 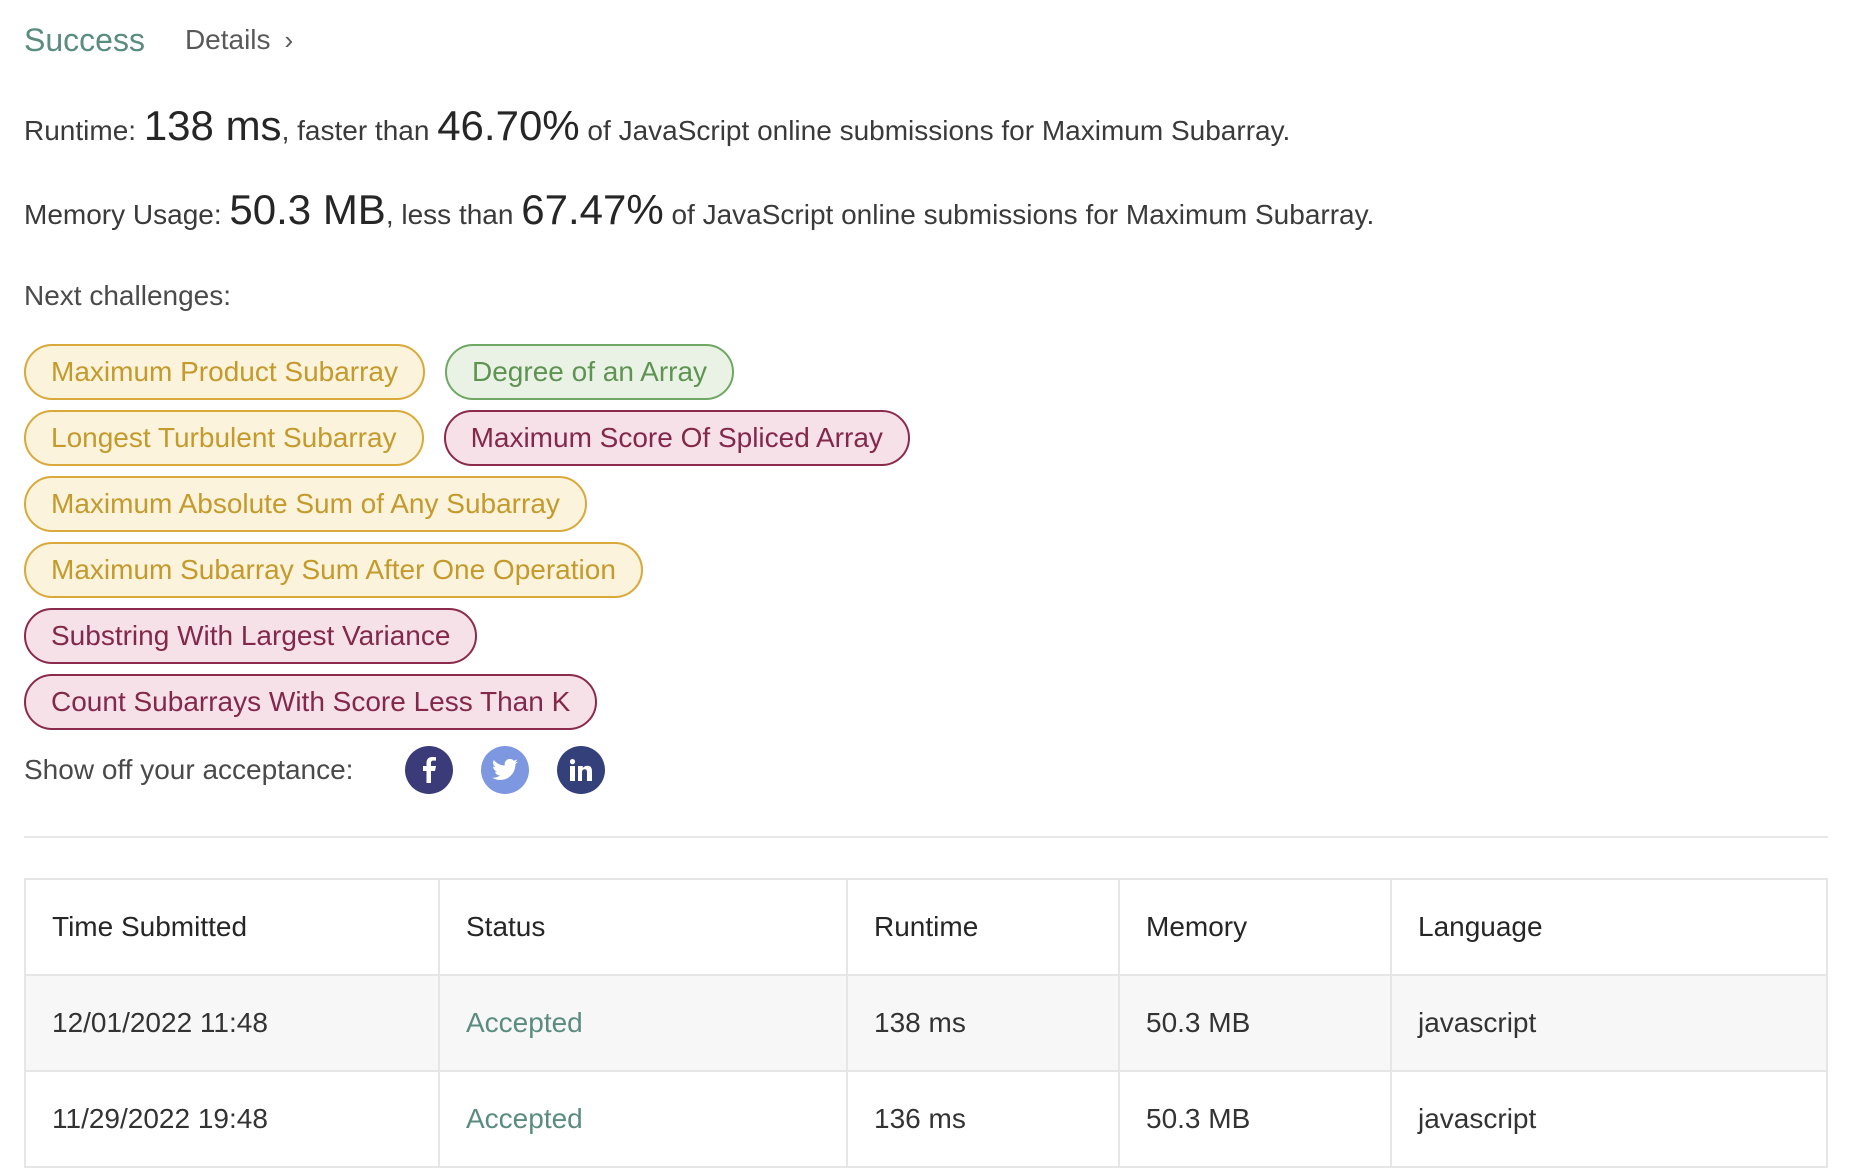 What do you see at coordinates (127, 214) in the screenshot?
I see `memory-prefix: Memory Usage:` at bounding box center [127, 214].